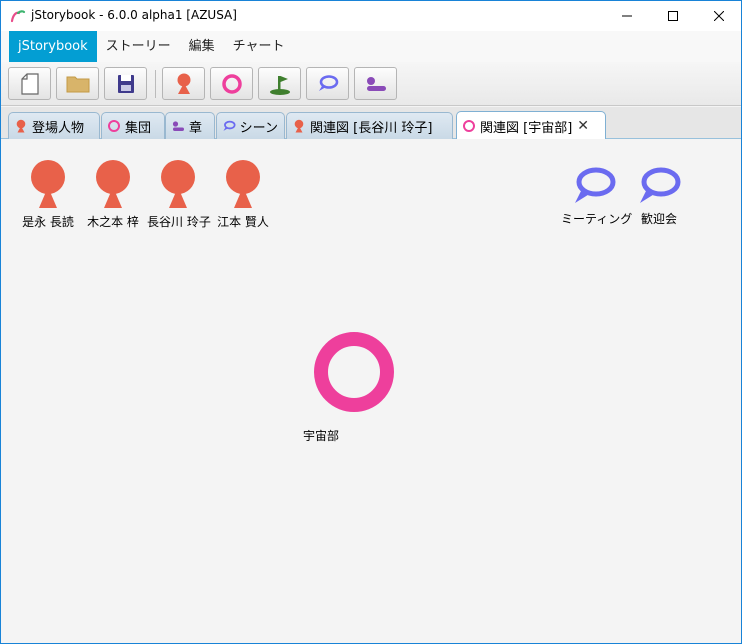 This screenshot has width=742, height=644. I want to click on add-place-button, so click(279, 83).